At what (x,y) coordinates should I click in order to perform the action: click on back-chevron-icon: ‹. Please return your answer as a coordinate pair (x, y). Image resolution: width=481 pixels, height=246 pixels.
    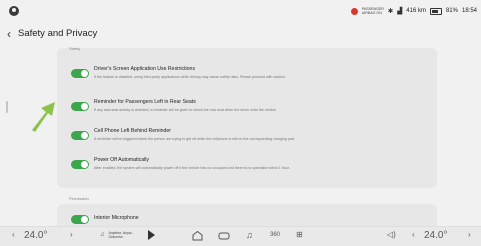
    Looking at the image, I should click on (9, 34).